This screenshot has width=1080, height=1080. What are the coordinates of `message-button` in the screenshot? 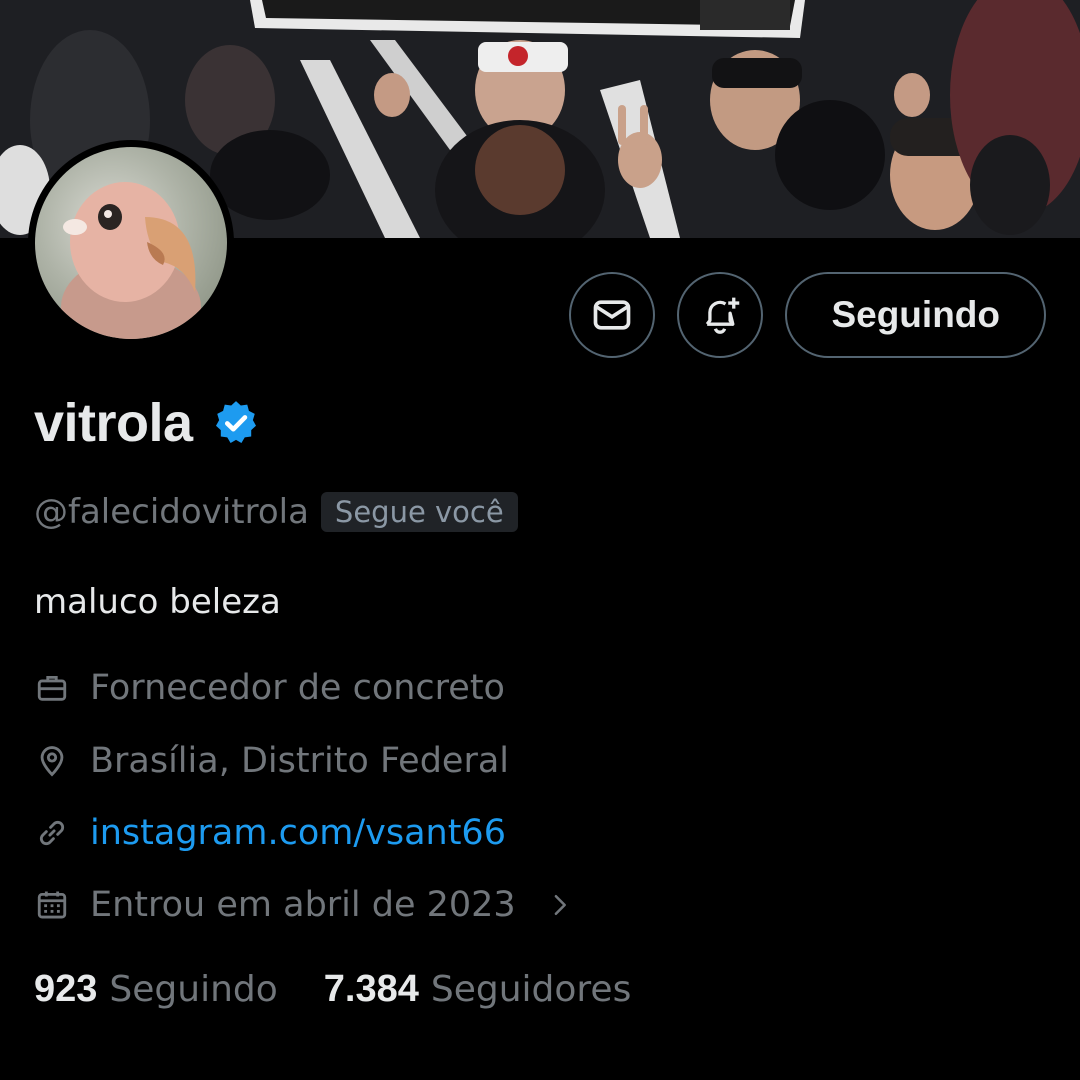 It's located at (612, 315).